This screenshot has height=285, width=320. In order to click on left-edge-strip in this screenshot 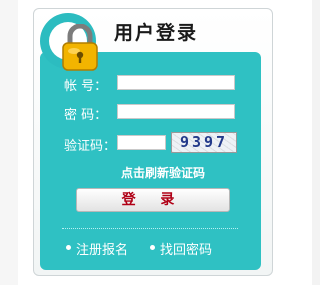, I will do `click(9, 142)`.